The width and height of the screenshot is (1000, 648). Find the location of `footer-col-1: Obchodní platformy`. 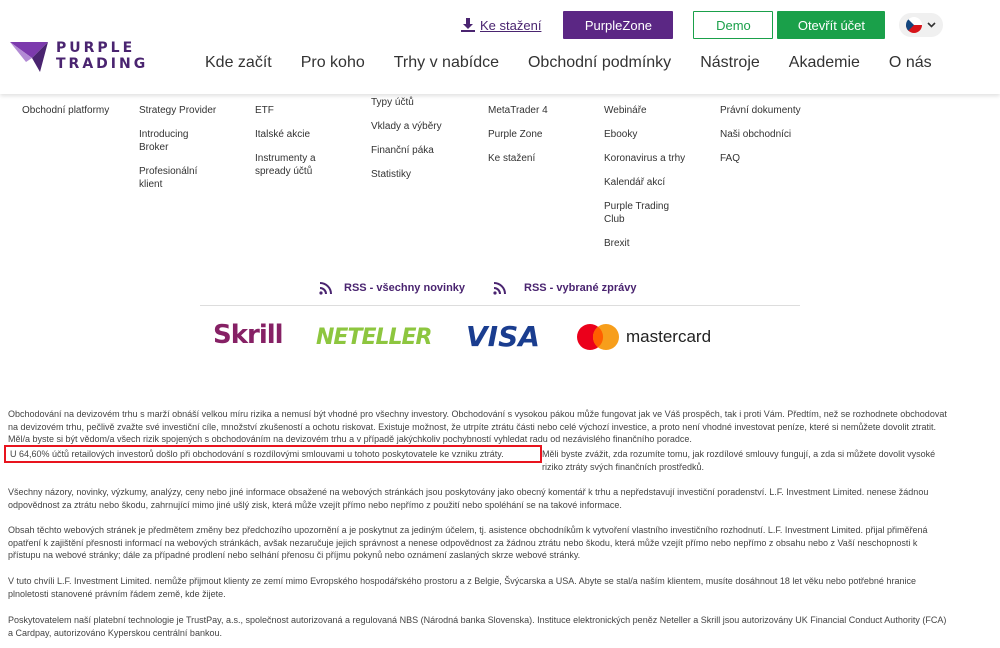

footer-col-1: Obchodní platformy is located at coordinates (67, 116).